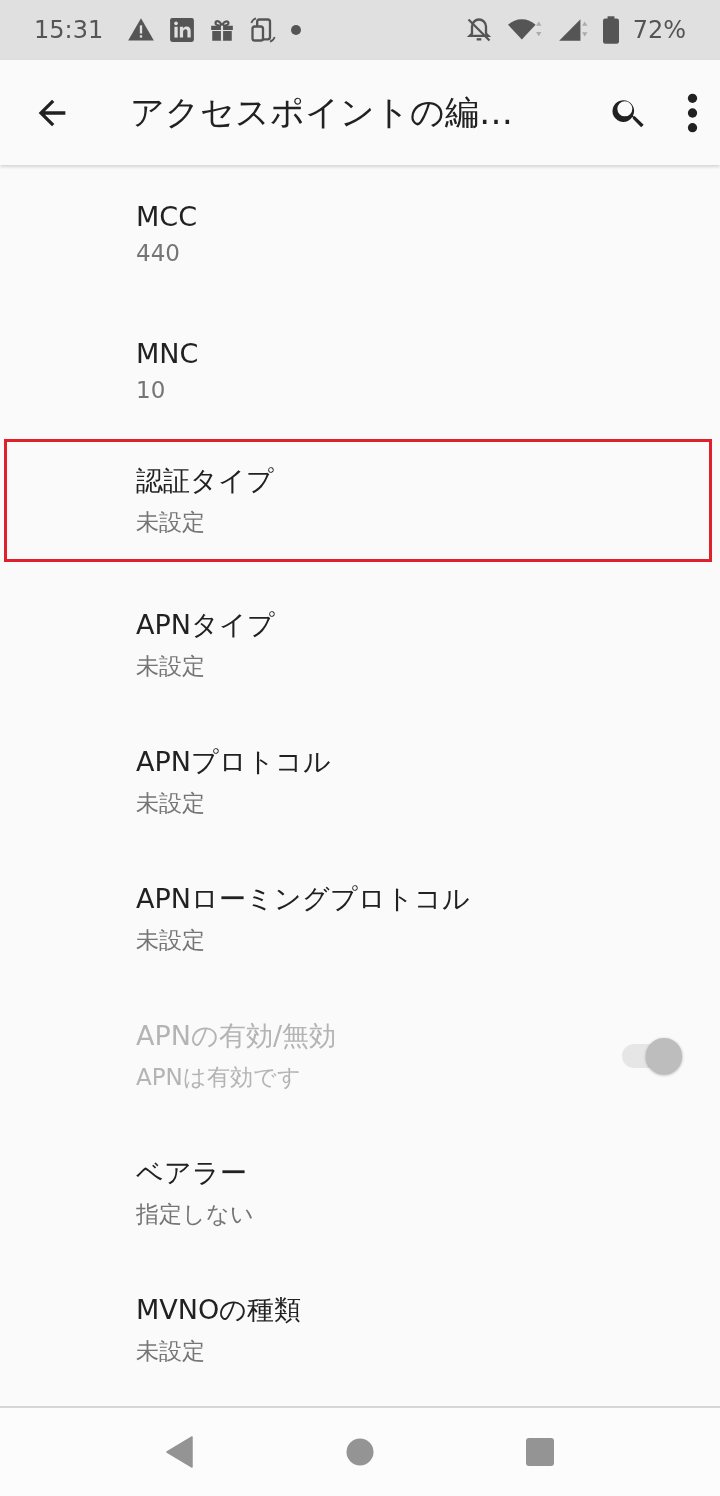 This screenshot has height=1496, width=720. Describe the element at coordinates (69, 30) in the screenshot. I see `status-time: 15:31` at that location.